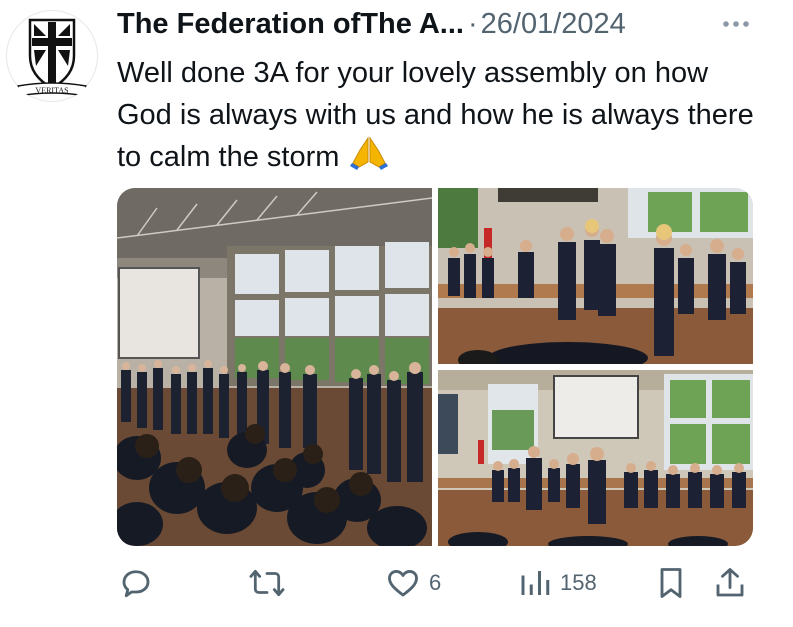  Describe the element at coordinates (403, 583) in the screenshot. I see `heart-icon` at that location.